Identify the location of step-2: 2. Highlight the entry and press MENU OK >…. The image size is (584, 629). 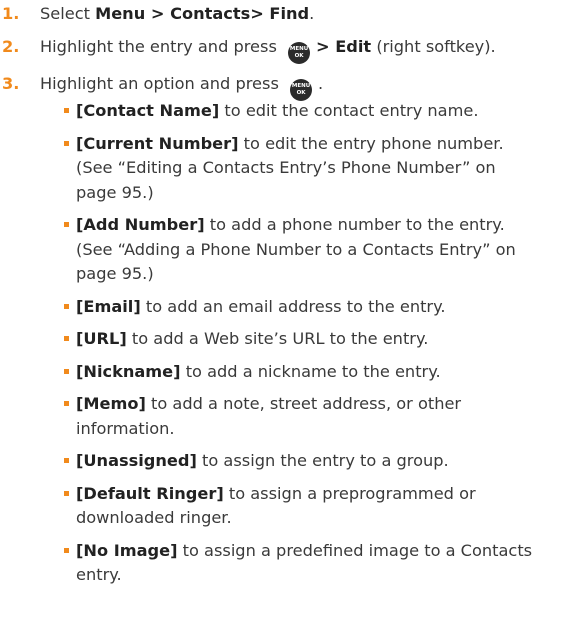
(292, 49).